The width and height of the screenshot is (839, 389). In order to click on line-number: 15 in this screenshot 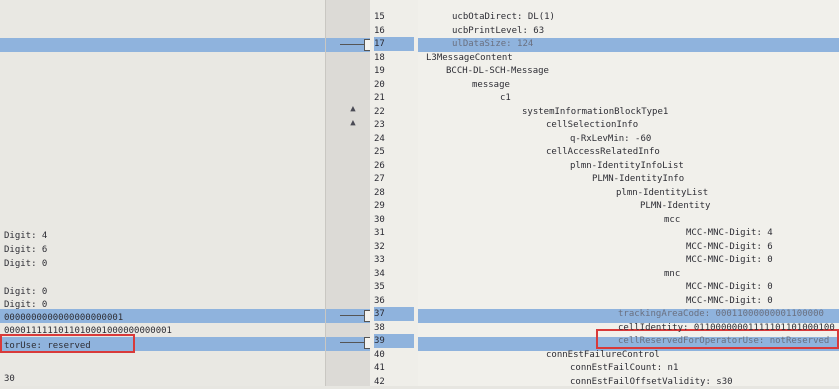, I will do `click(379, 17)`.